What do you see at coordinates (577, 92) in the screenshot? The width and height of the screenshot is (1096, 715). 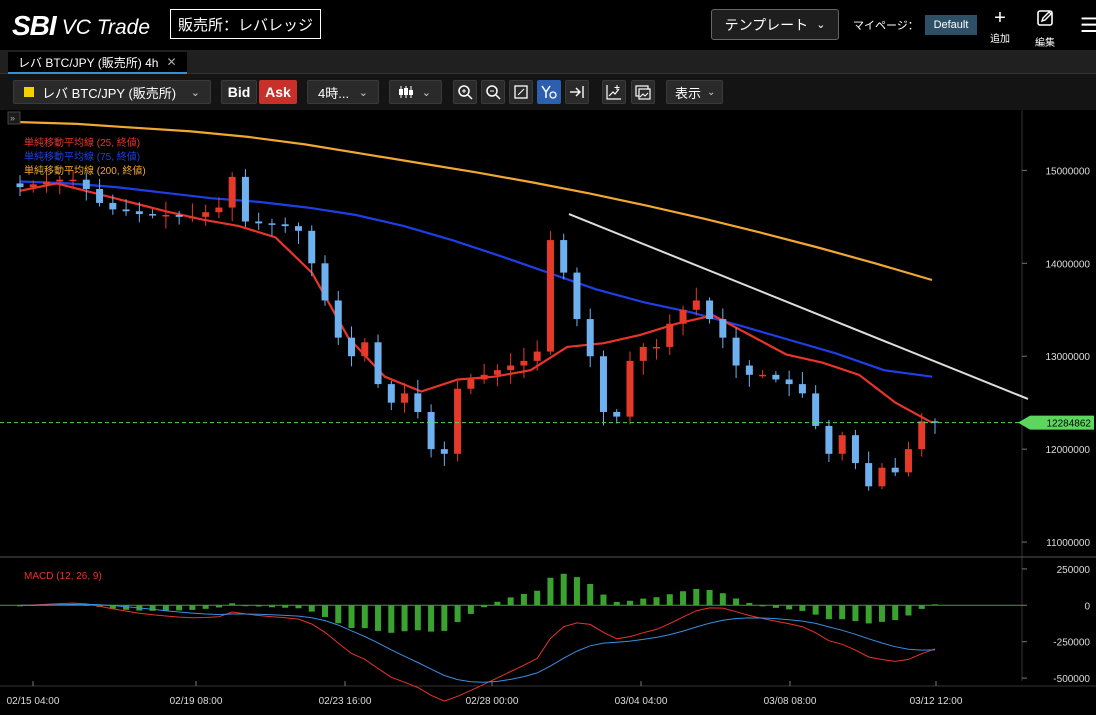 I see `scroll-to-latest-icon` at bounding box center [577, 92].